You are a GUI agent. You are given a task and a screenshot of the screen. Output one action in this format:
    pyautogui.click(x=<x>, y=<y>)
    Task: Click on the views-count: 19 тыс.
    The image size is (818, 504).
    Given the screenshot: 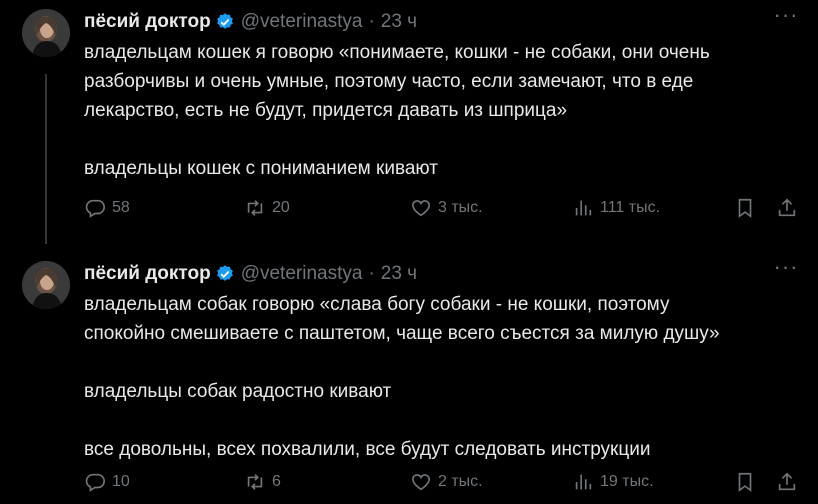 What is the action you would take?
    pyautogui.click(x=627, y=481)
    